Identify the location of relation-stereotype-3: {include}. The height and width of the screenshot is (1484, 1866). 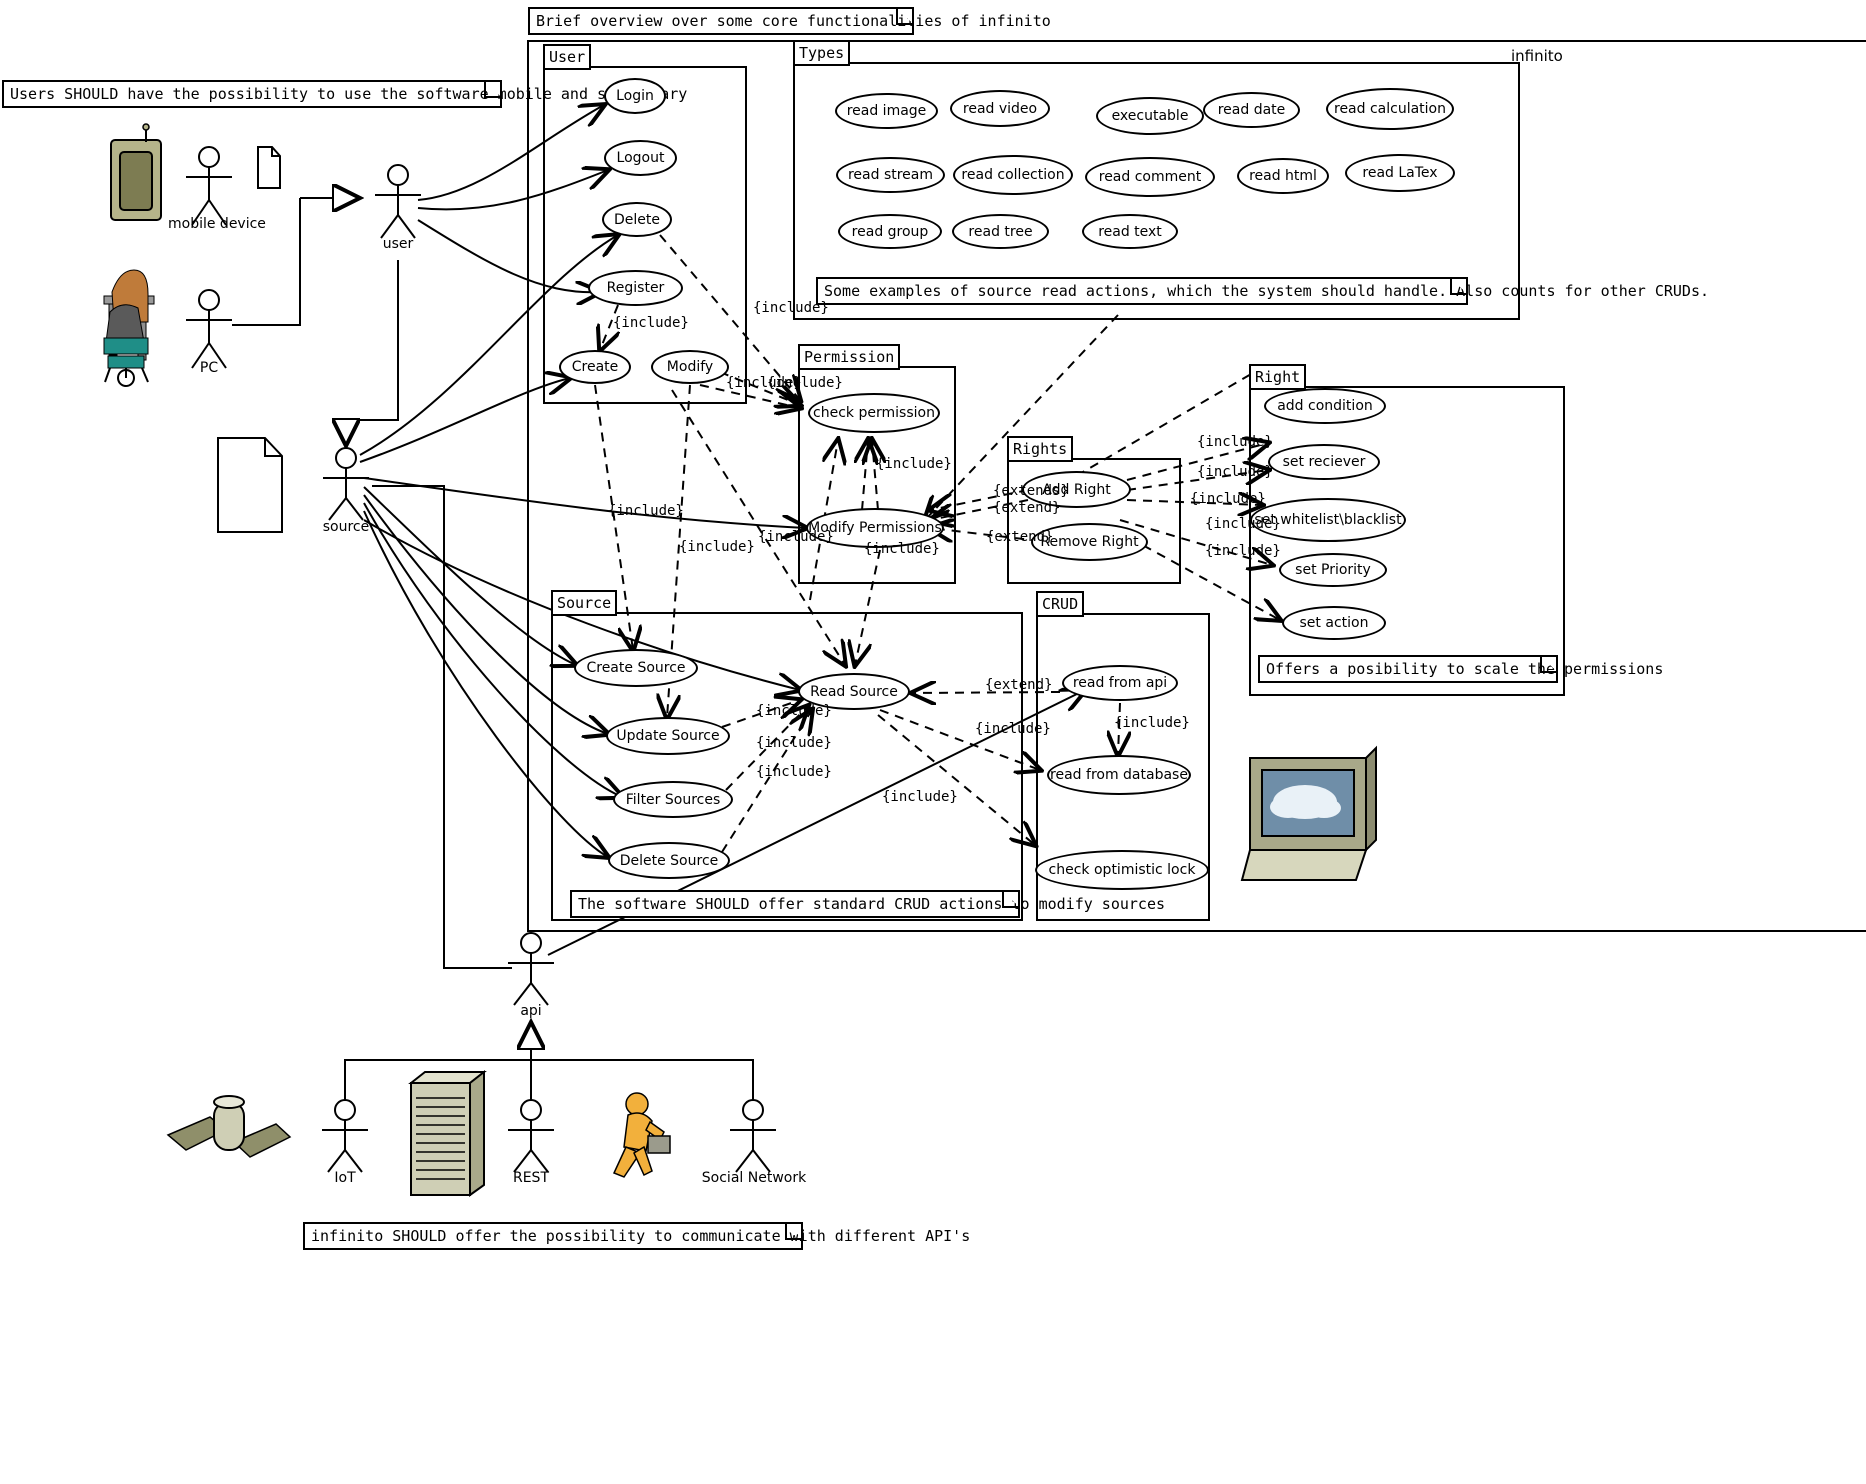
(805, 383).